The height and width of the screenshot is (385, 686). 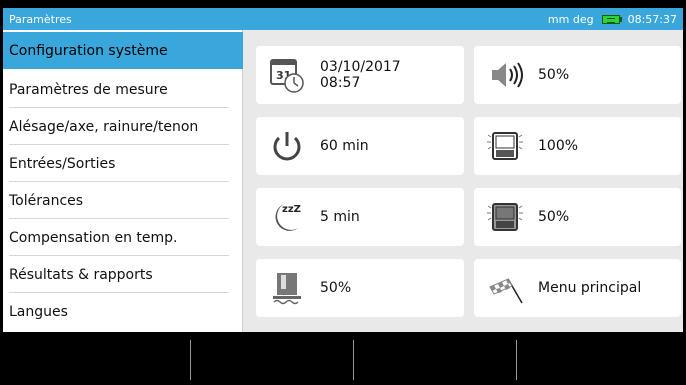 What do you see at coordinates (577, 217) in the screenshot?
I see `display-dim-tile: 50%` at bounding box center [577, 217].